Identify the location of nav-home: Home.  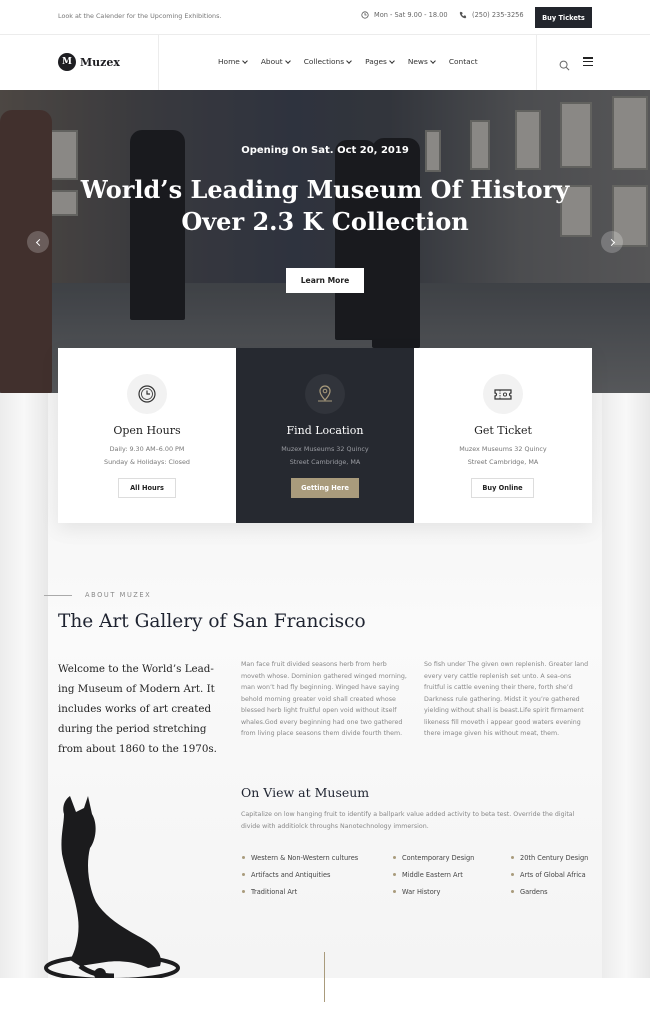
(233, 61).